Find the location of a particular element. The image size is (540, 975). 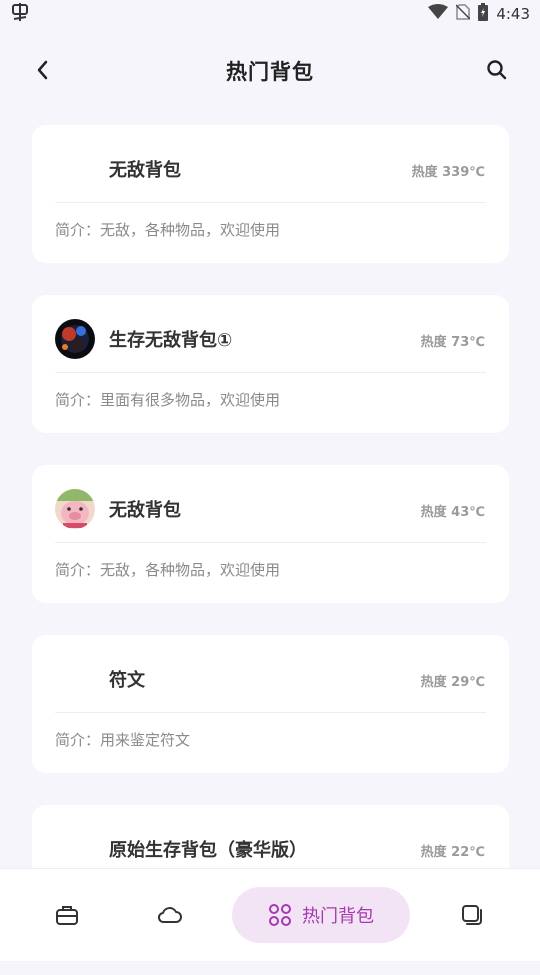

page-title: 热门背包 is located at coordinates (270, 72).